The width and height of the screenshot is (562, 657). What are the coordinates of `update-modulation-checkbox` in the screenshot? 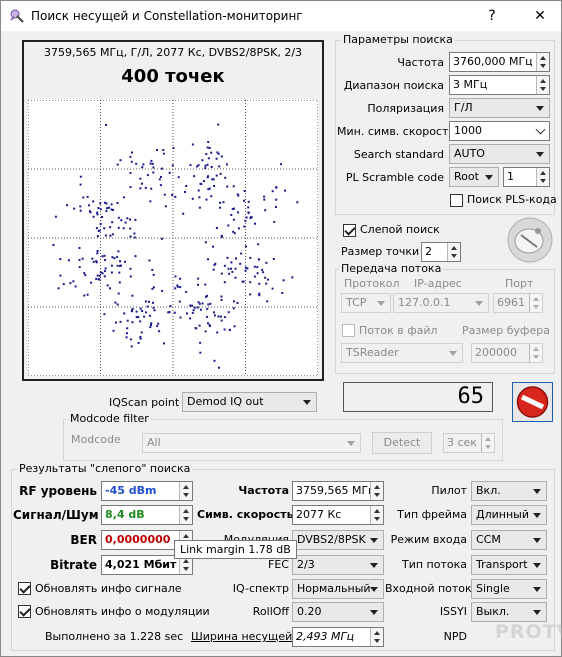 It's located at (24, 611).